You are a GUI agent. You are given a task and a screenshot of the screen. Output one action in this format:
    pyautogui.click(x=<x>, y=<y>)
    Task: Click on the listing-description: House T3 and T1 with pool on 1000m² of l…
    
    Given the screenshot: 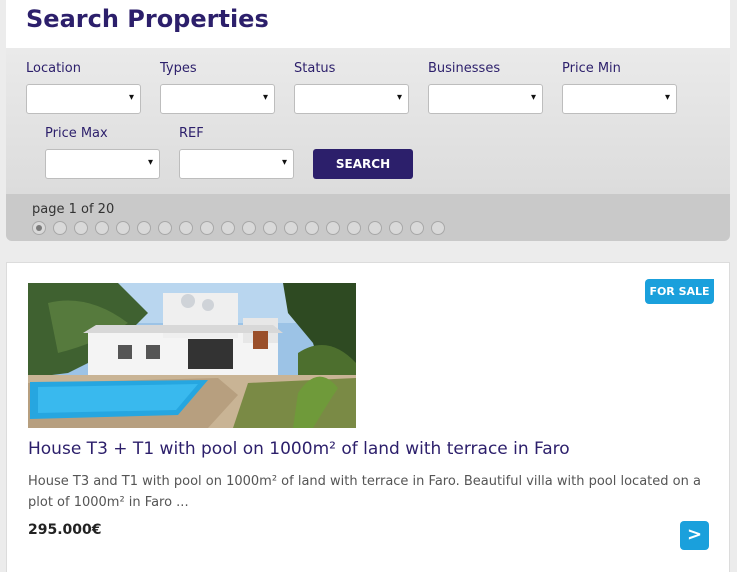 What is the action you would take?
    pyautogui.click(x=364, y=492)
    